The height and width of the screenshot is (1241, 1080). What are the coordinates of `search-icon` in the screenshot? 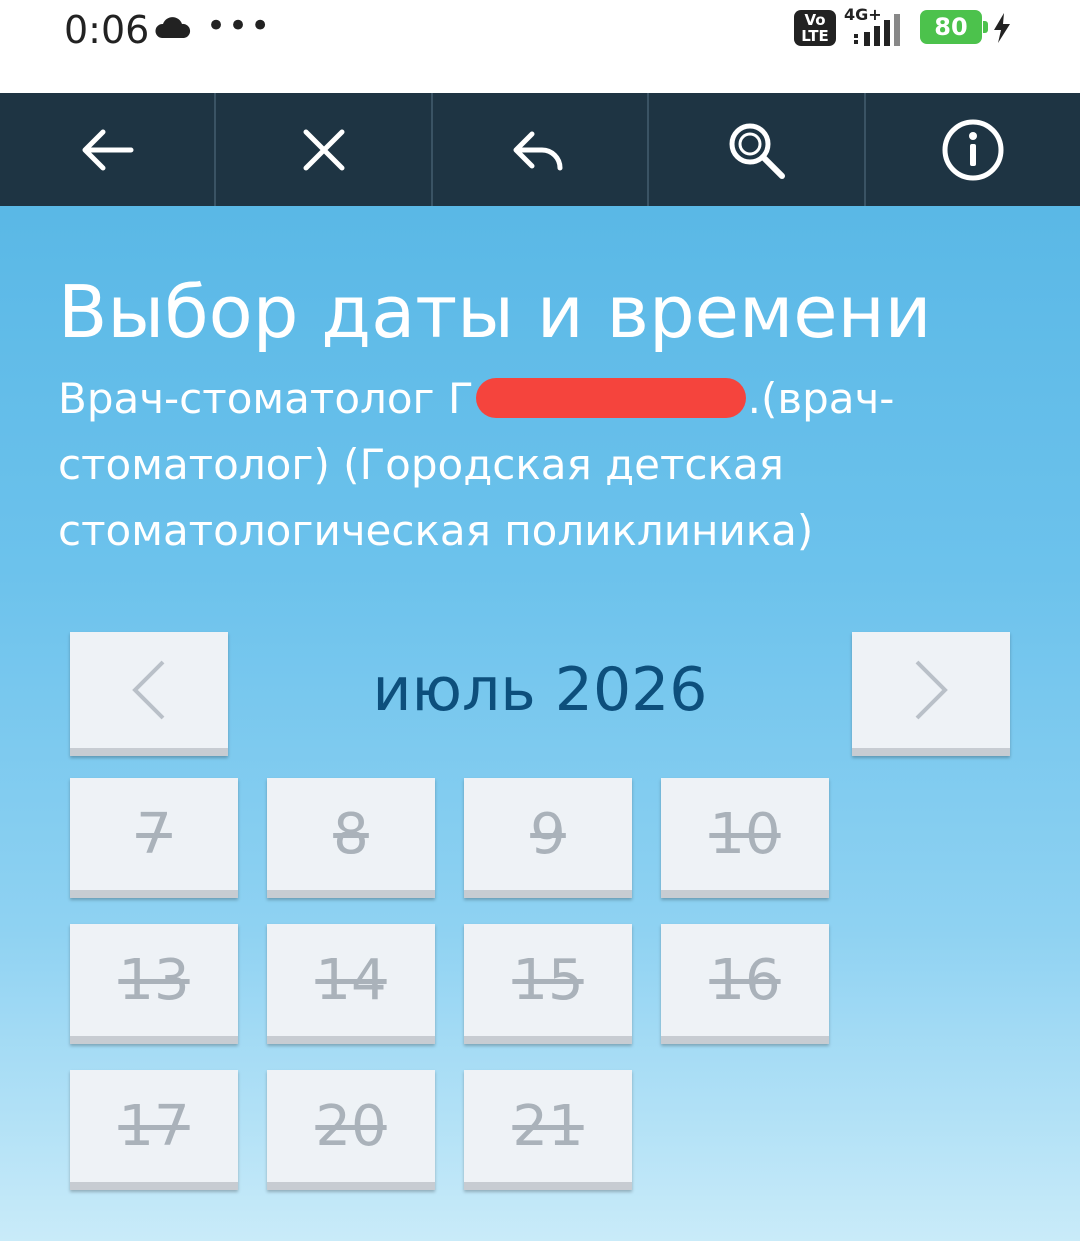 It's located at (757, 151).